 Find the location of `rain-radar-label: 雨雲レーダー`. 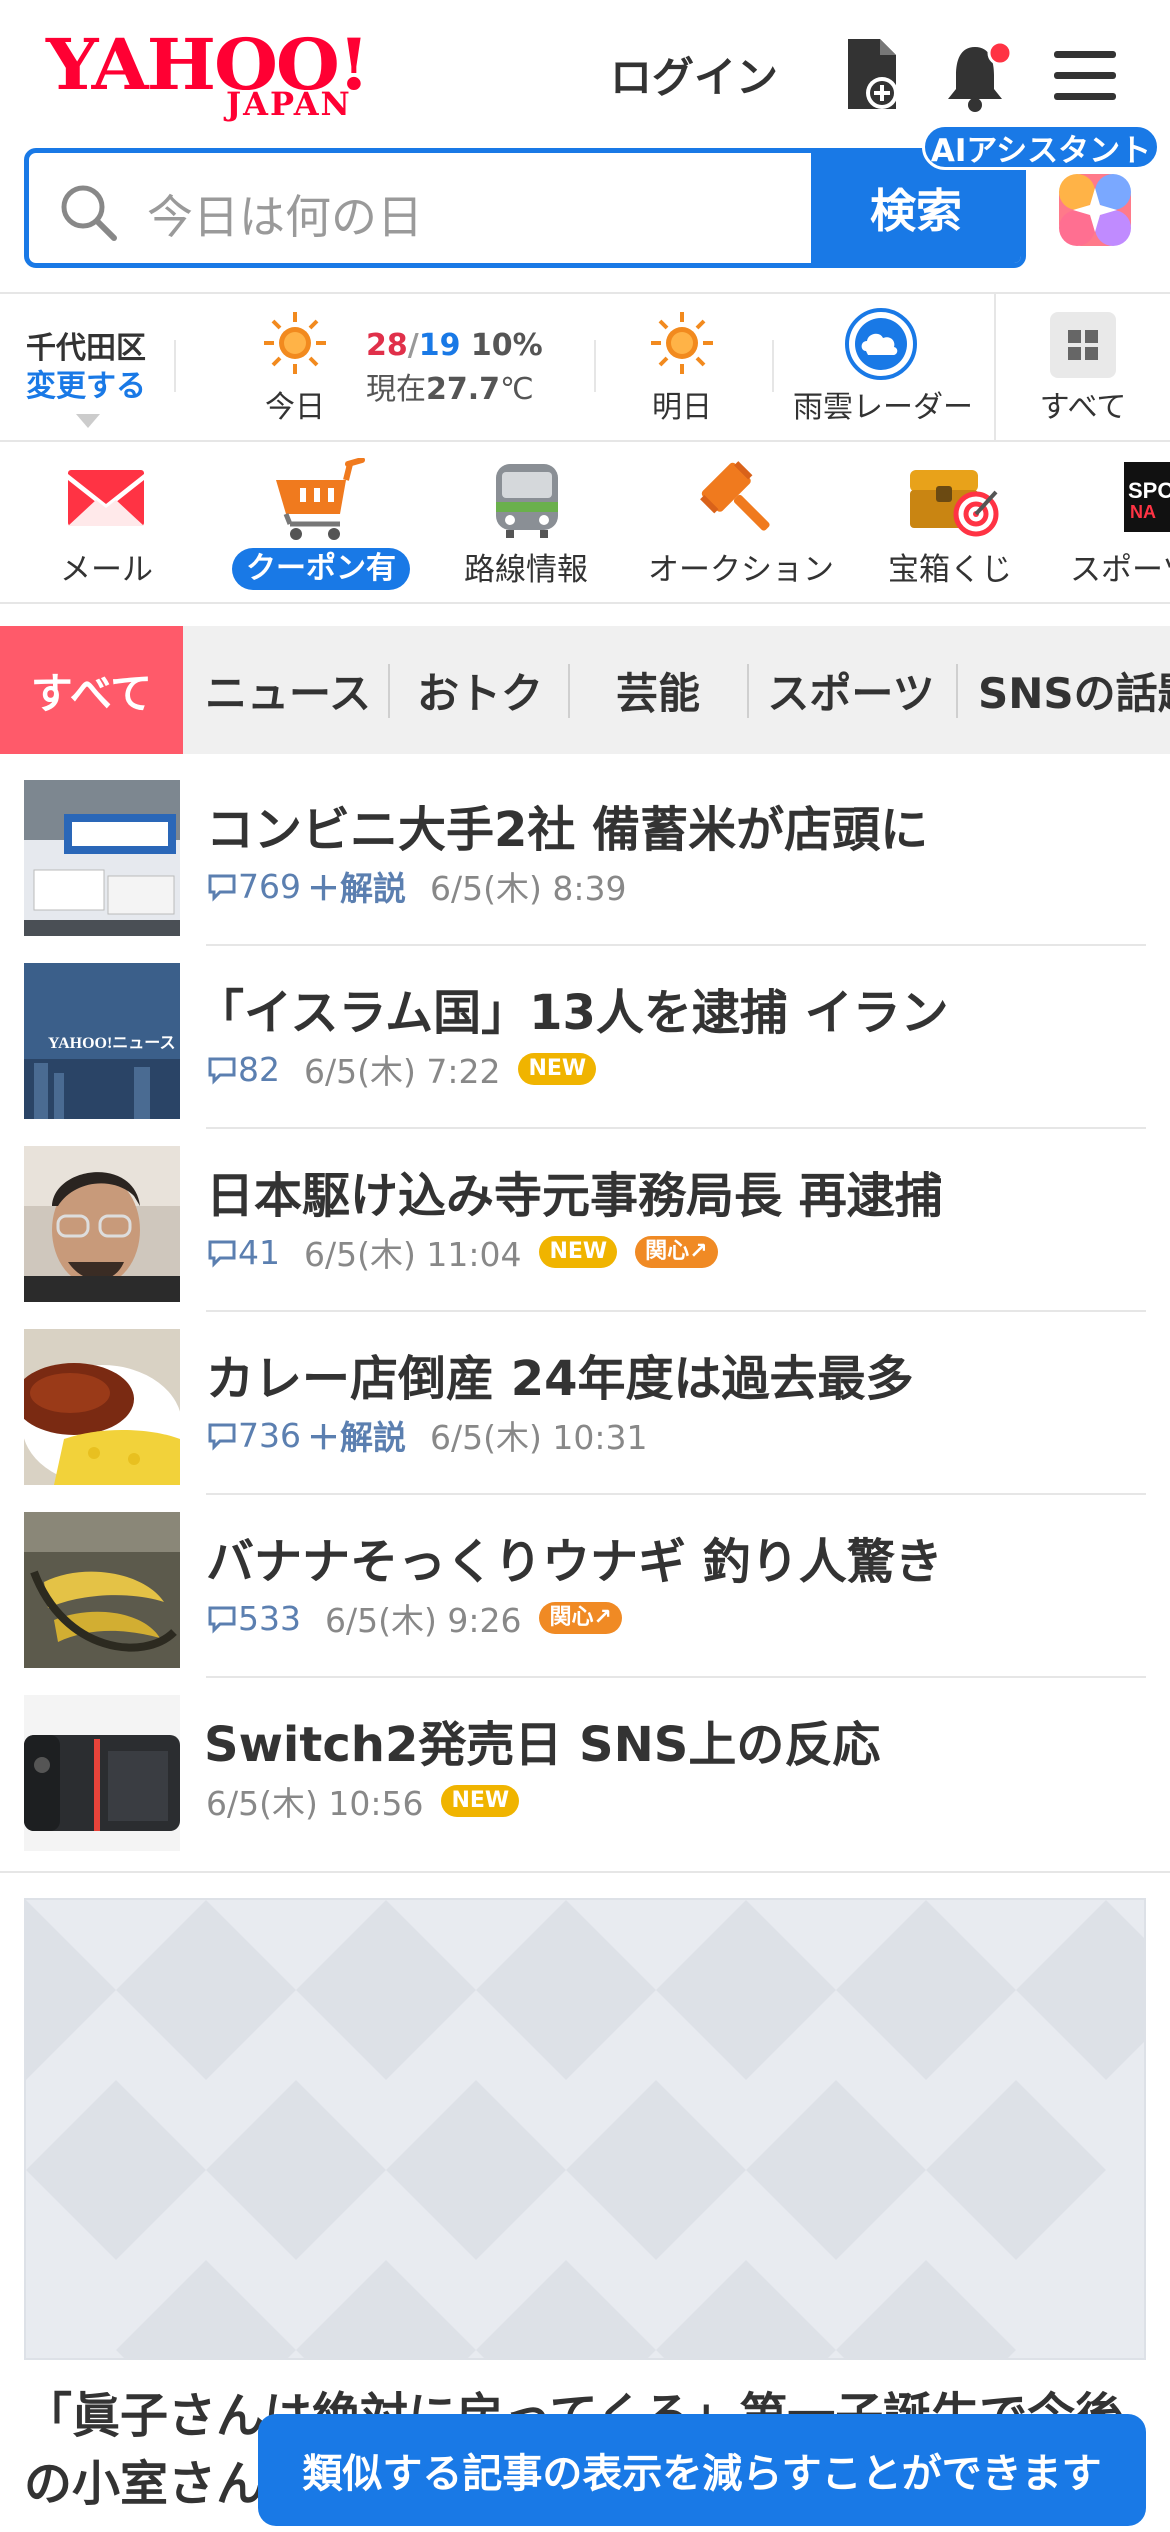

rain-radar-label: 雨雲レーダー is located at coordinates (883, 404).